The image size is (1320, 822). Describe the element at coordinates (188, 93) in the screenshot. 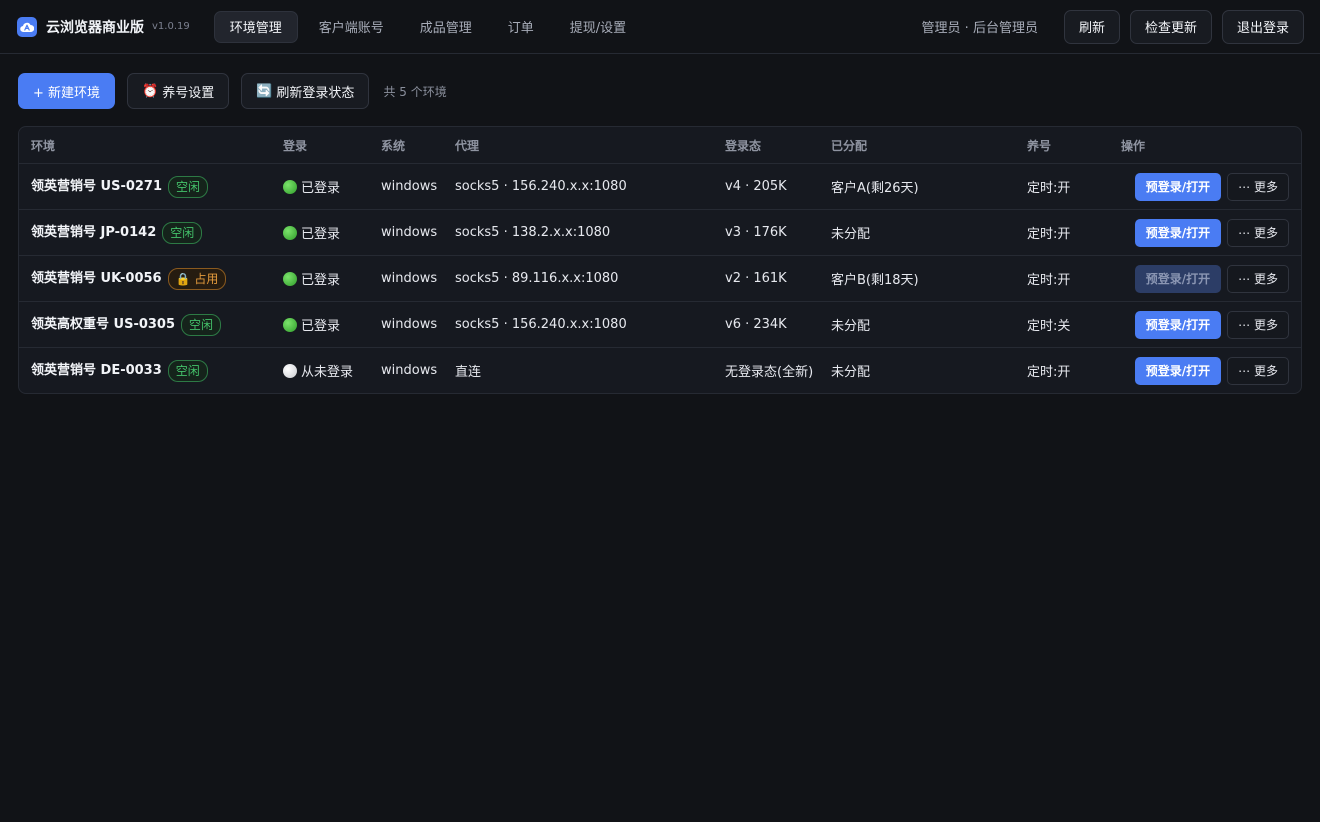

I see `nurture-settings-label: 养号设置` at that location.